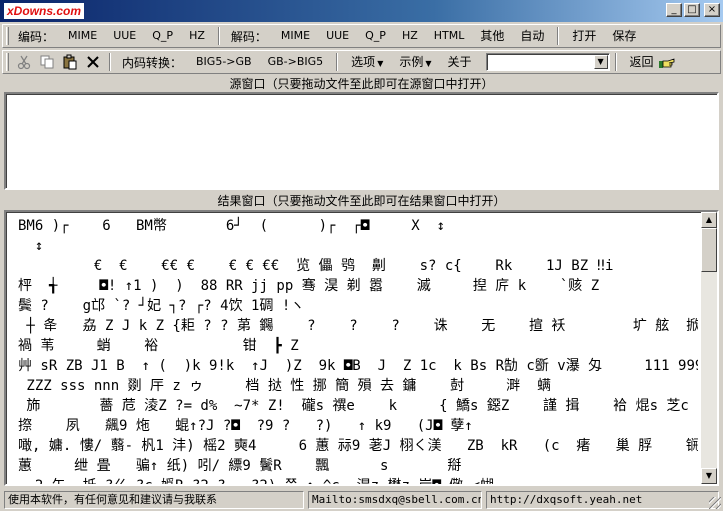  I want to click on close-button: ×, so click(712, 10).